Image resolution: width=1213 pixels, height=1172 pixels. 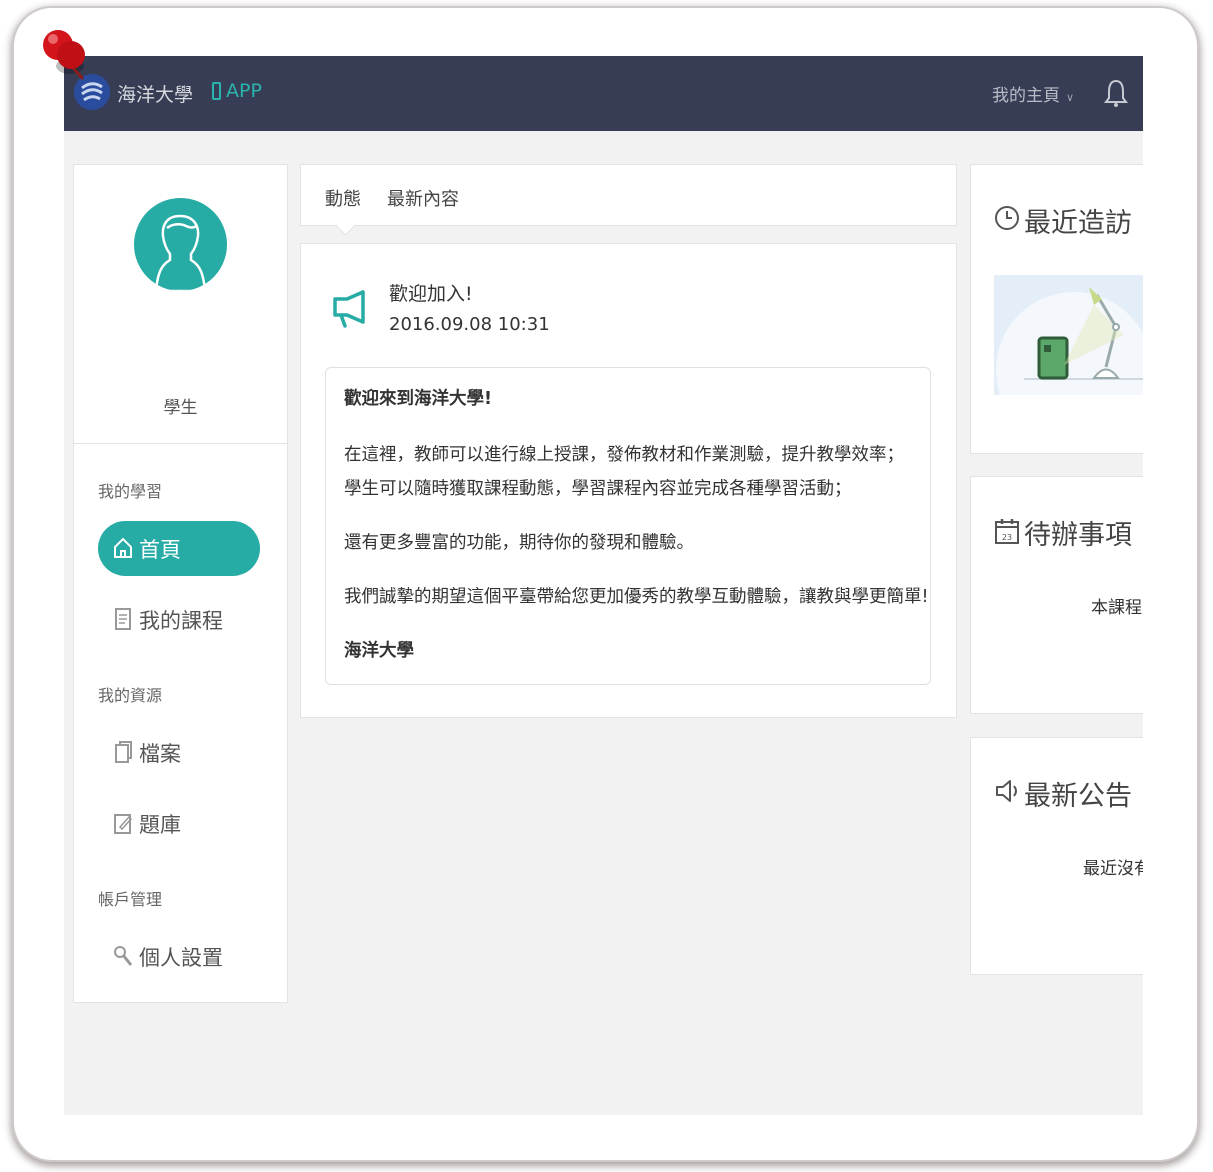 I want to click on file-icon, so click(x=123, y=752).